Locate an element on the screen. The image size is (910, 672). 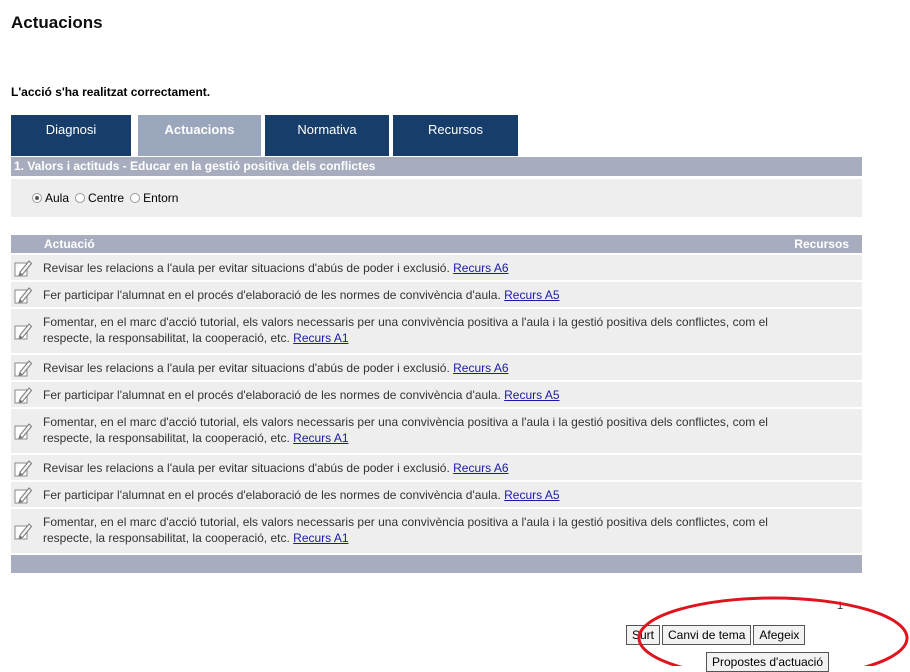
radio-aula: Aula is located at coordinates (50, 198).